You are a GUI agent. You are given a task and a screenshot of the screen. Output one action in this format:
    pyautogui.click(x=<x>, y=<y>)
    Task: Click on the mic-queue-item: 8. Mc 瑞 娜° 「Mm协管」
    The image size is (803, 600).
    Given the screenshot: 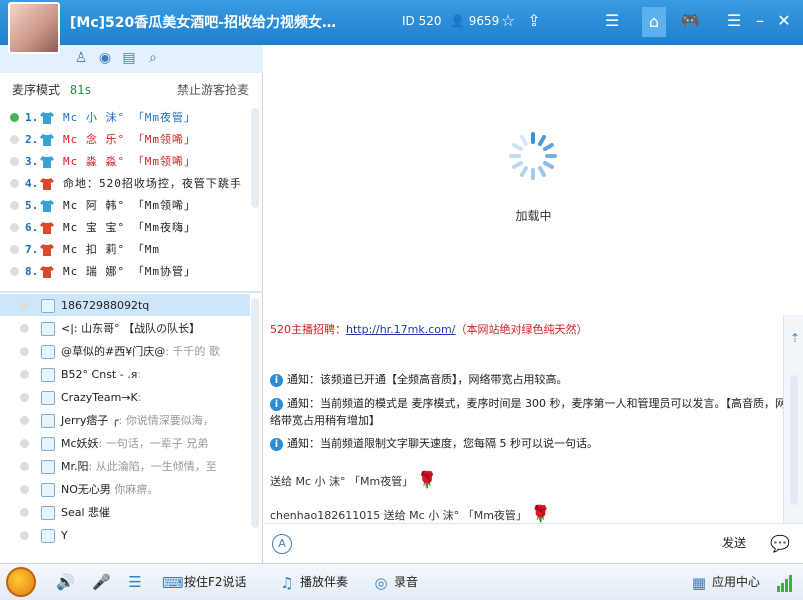 What is the action you would take?
    pyautogui.click(x=130, y=271)
    